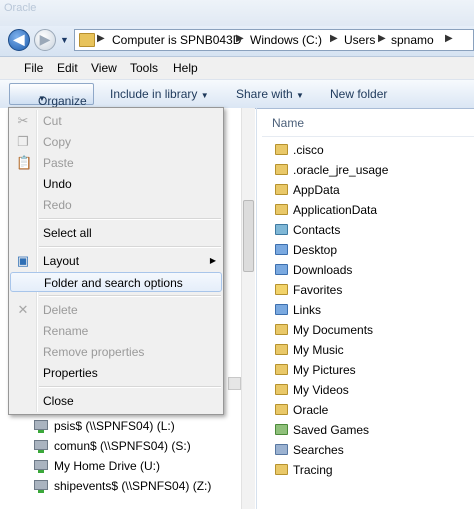  I want to click on list-item: My Music, so click(331, 350).